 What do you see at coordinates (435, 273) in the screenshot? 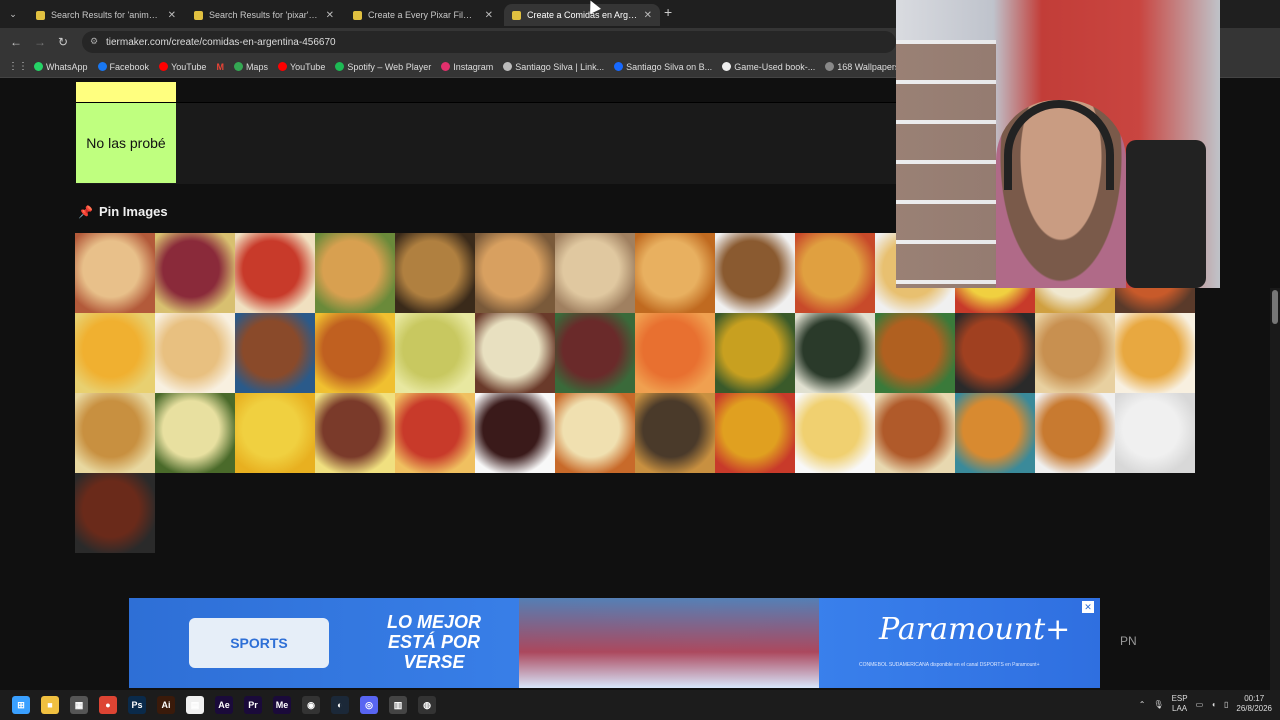
I see `food-image-pastel-de-papa` at bounding box center [435, 273].